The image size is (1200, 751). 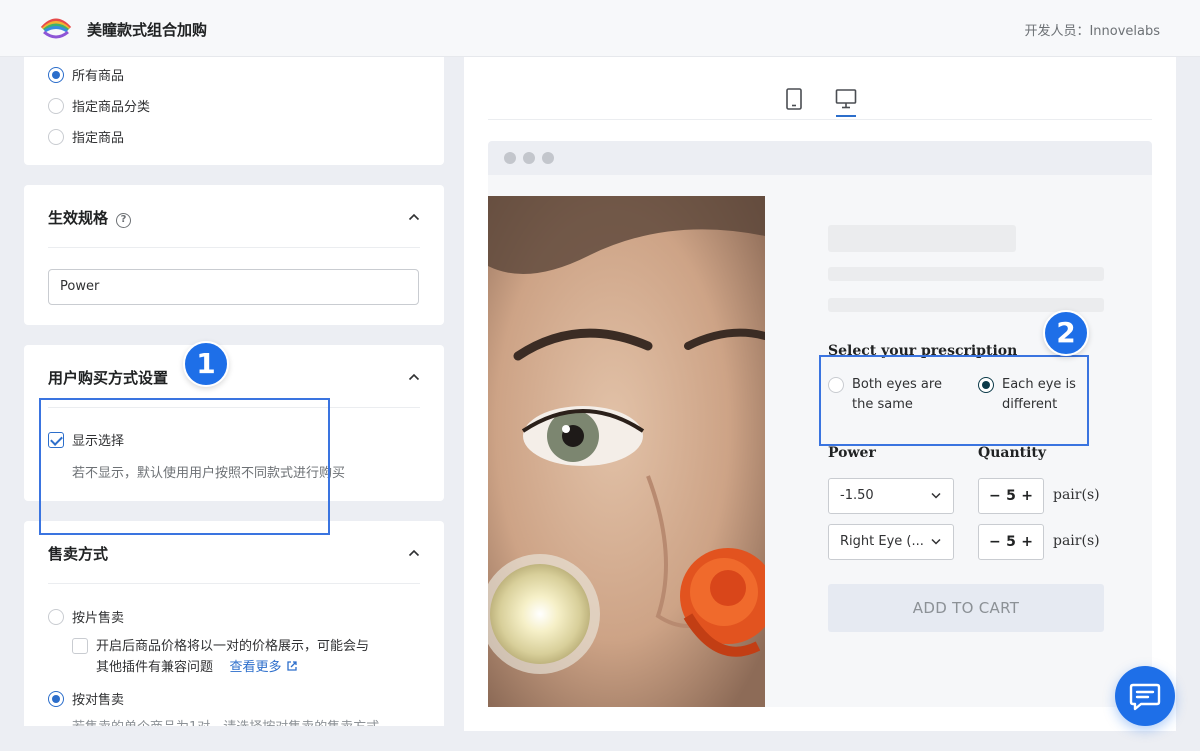 I want to click on piece-price-checkbox, so click(x=80, y=646).